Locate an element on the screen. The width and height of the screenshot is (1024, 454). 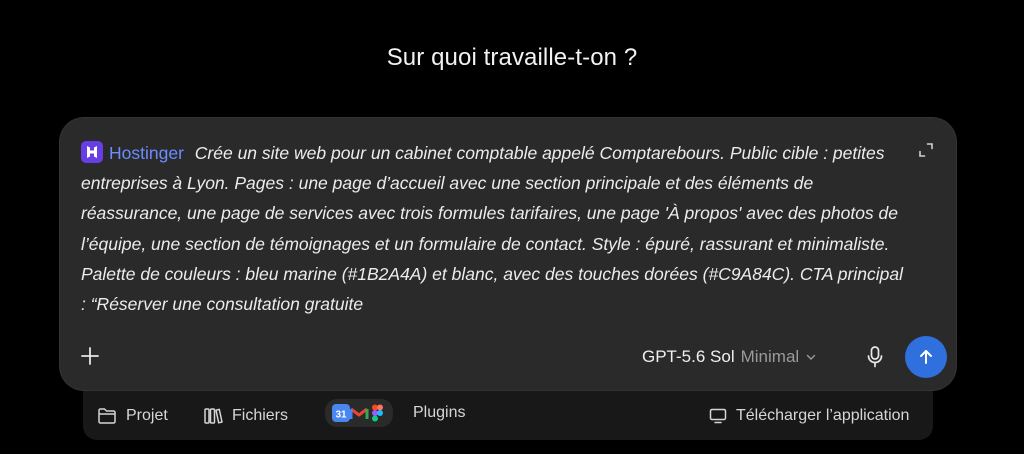
project-label: Projet is located at coordinates (147, 415).